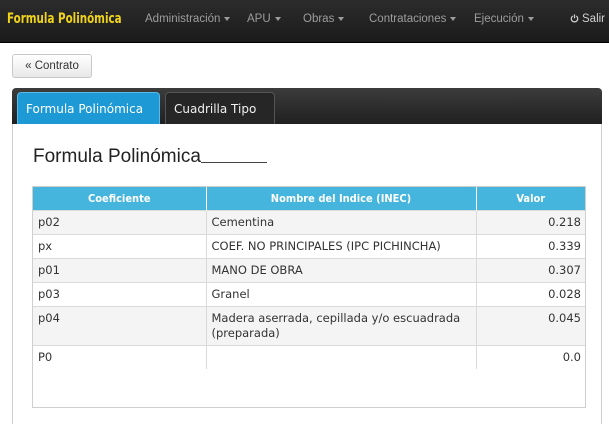 Image resolution: width=609 pixels, height=433 pixels. I want to click on table-row: p02 Cementina 0.218, so click(309, 222).